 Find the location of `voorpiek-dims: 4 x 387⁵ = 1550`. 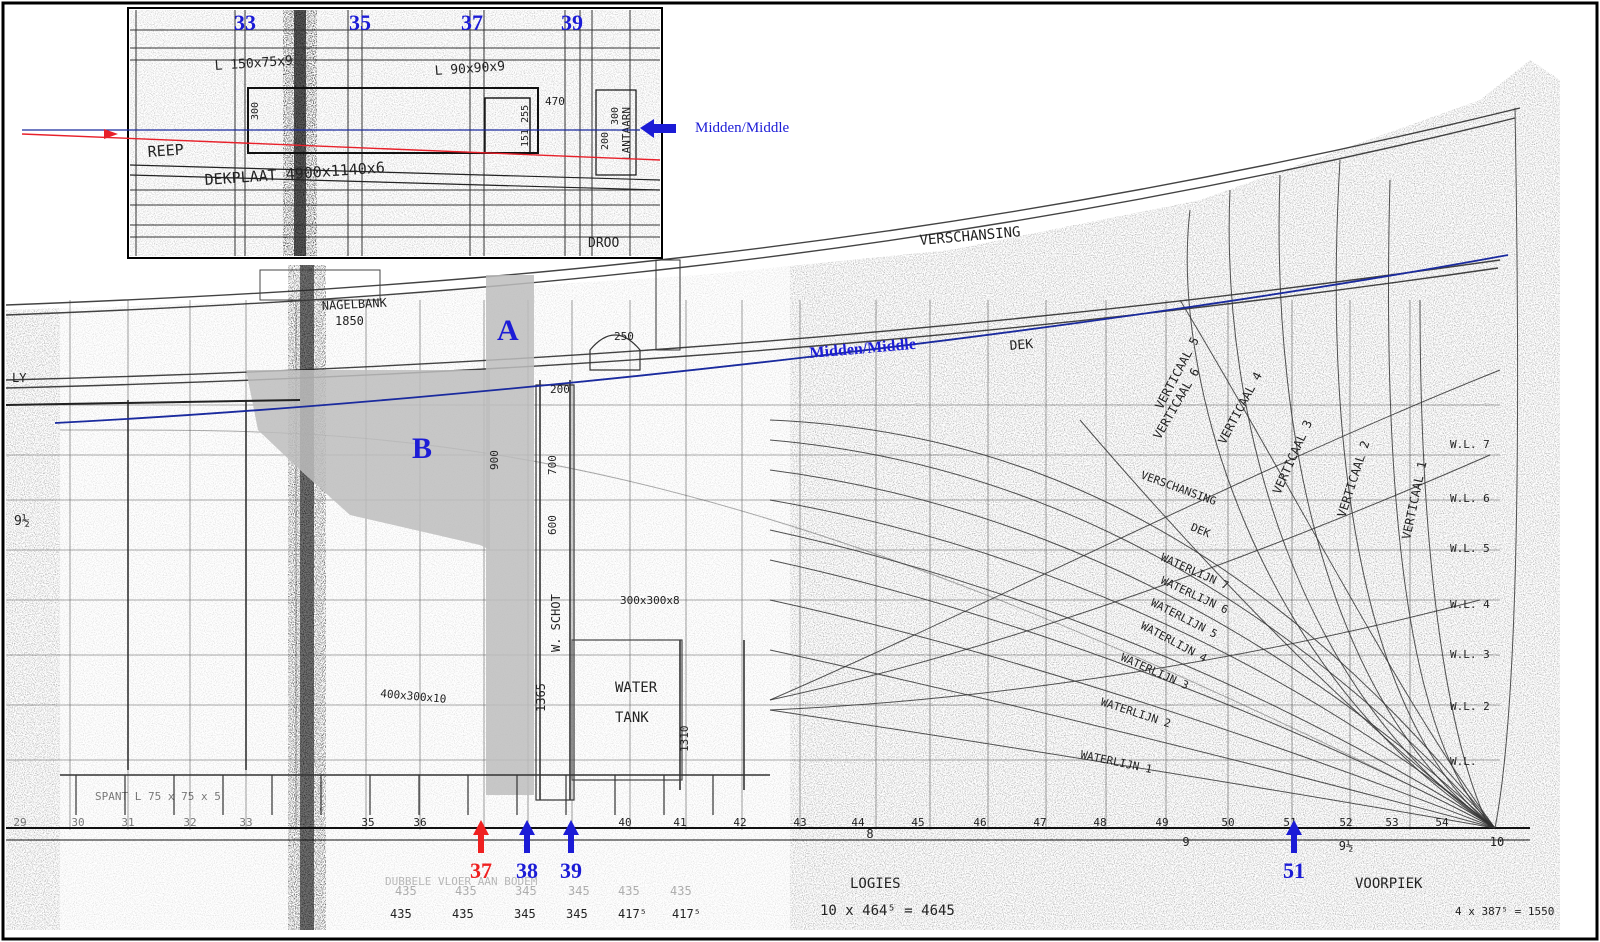

voorpiek-dims: 4 x 387⁵ = 1550 is located at coordinates (1504, 911).